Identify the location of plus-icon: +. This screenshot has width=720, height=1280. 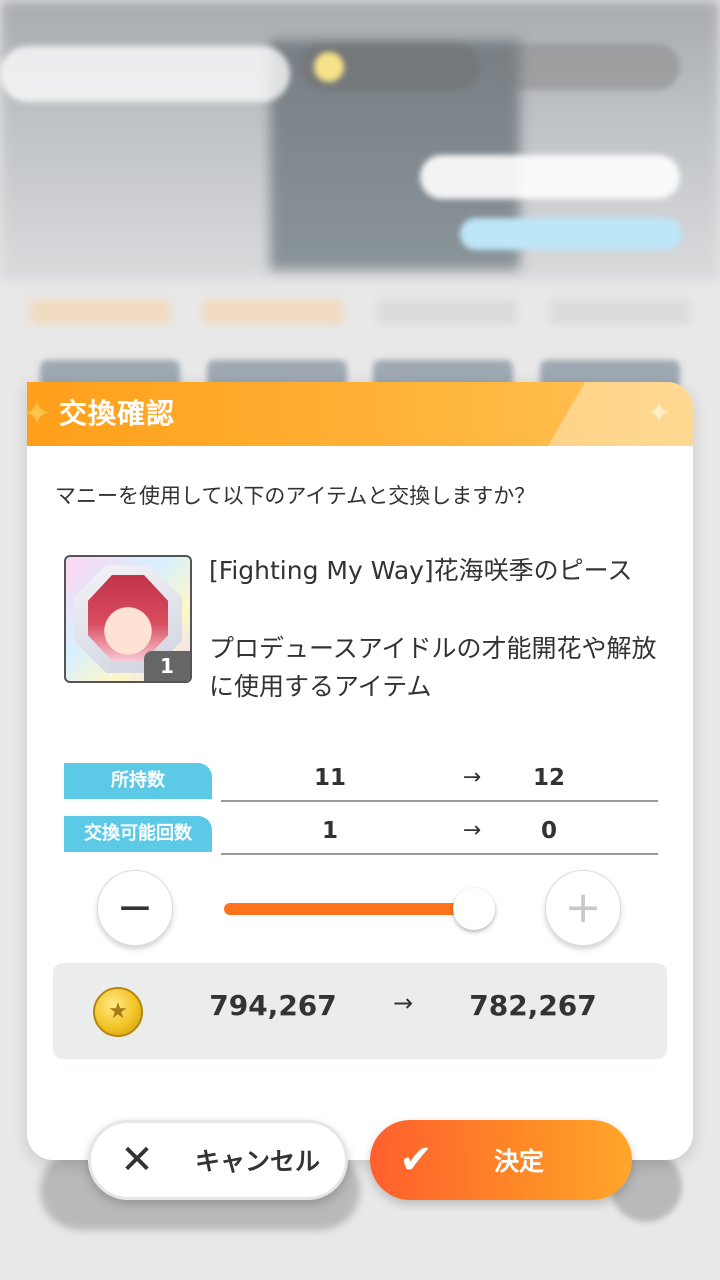
(583, 907).